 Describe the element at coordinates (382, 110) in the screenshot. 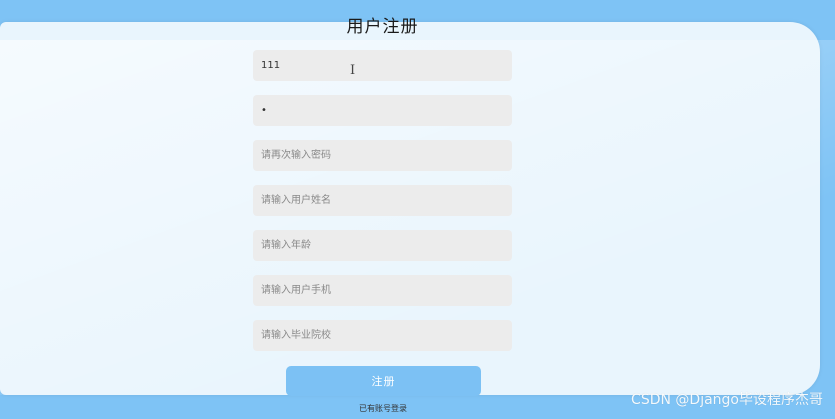

I see `password-input` at that location.